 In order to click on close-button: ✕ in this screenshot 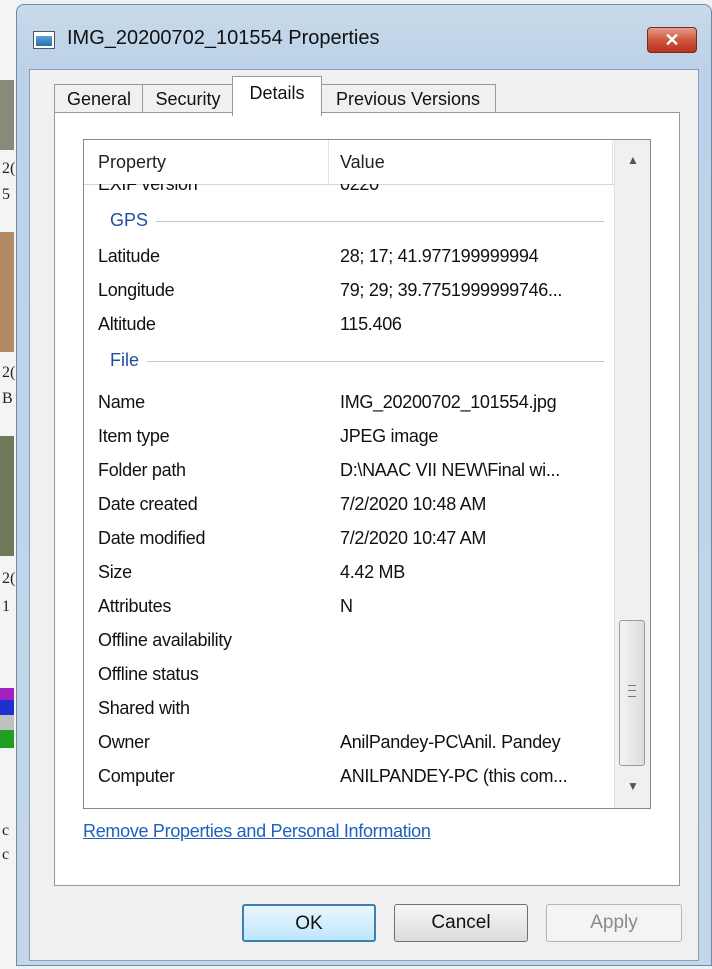, I will do `click(672, 40)`.